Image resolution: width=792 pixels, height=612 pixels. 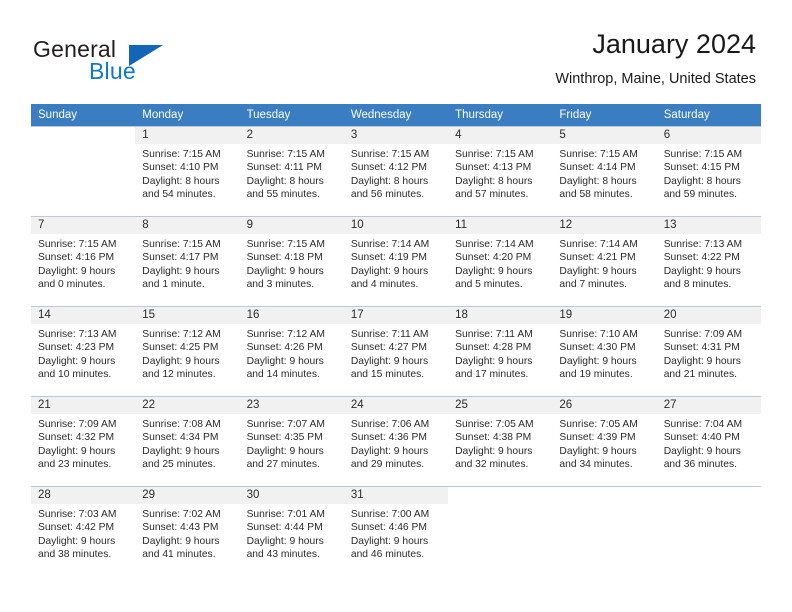 I want to click on daylight-duration-line2: and 36 minutes., so click(x=700, y=465).